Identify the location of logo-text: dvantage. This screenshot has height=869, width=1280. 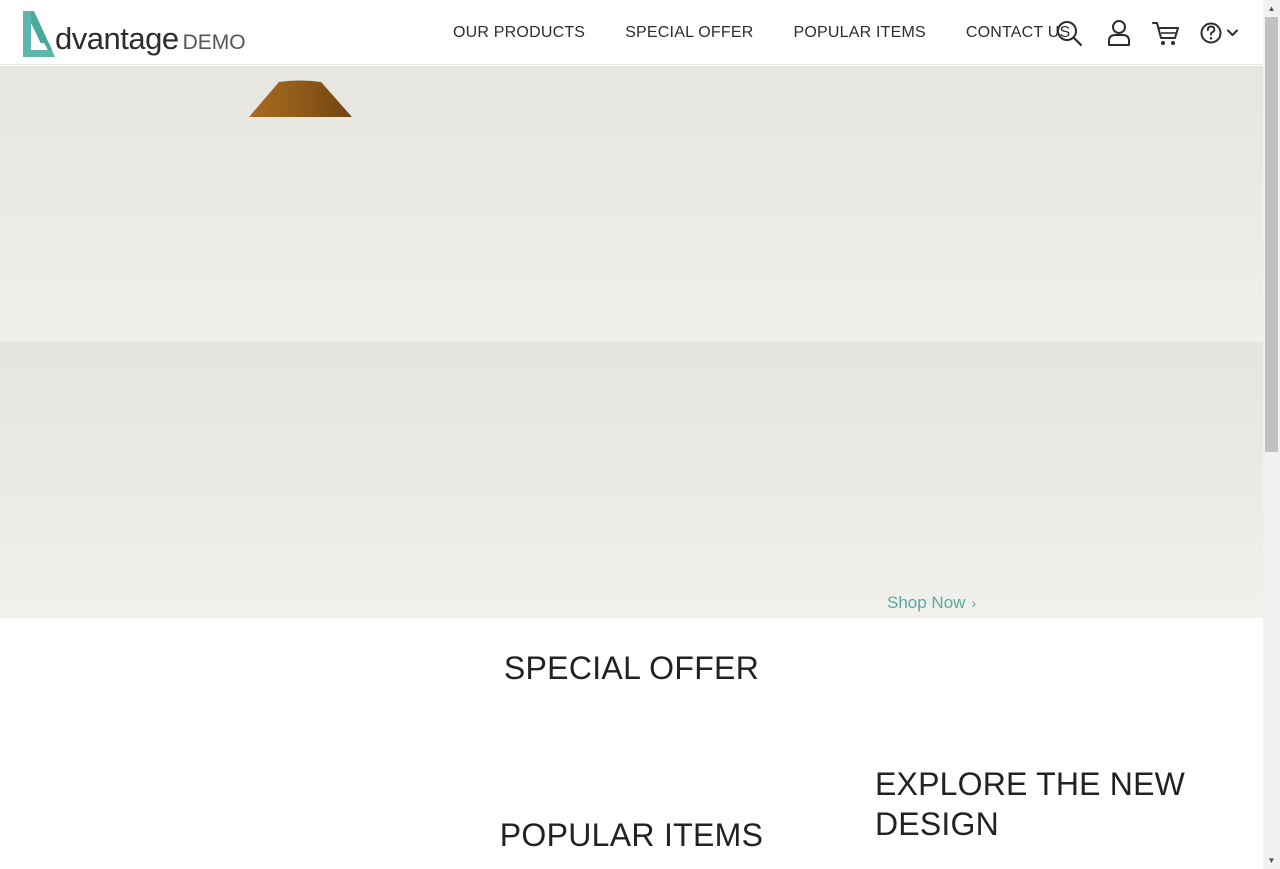
(117, 38).